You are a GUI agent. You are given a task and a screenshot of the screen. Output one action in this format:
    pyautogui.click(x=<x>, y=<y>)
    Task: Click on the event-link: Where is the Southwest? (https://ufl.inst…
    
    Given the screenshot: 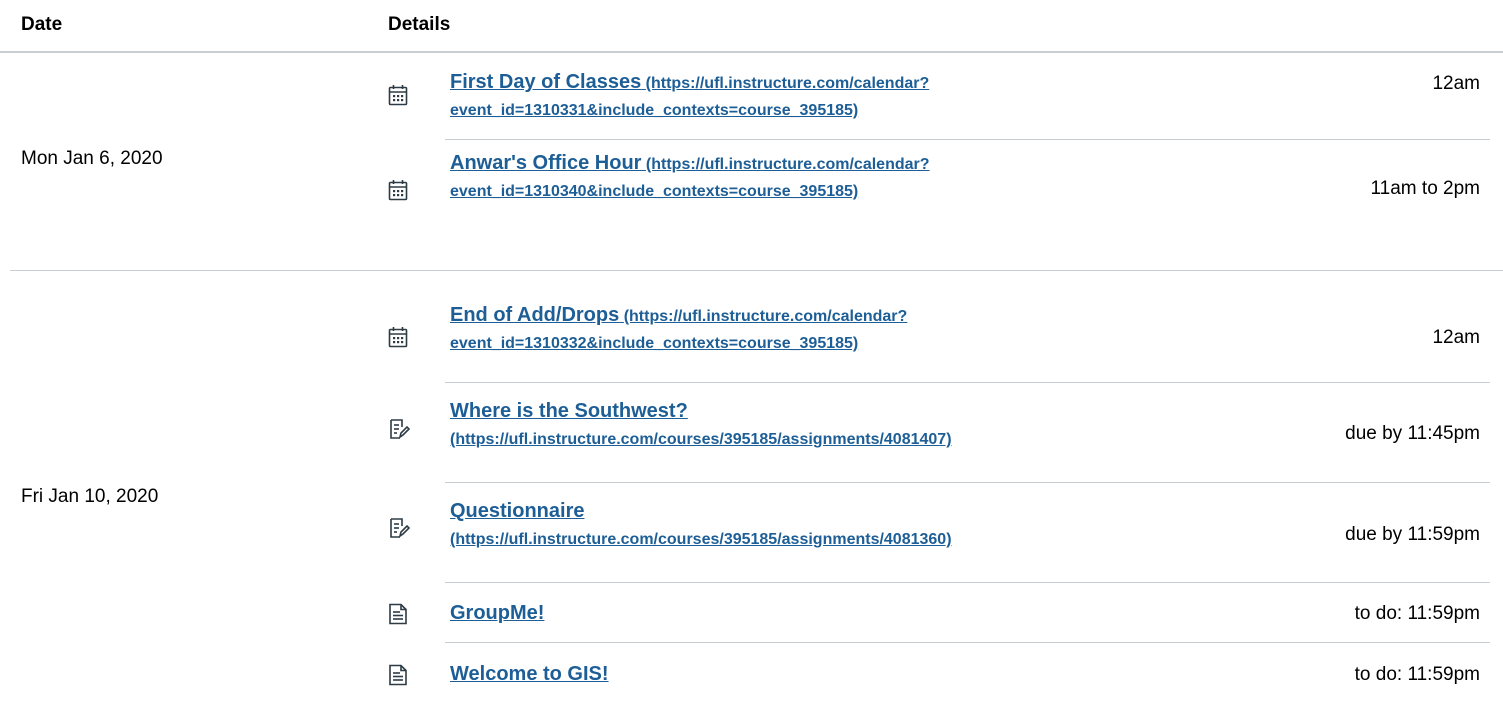 What is the action you would take?
    pyautogui.click(x=850, y=425)
    